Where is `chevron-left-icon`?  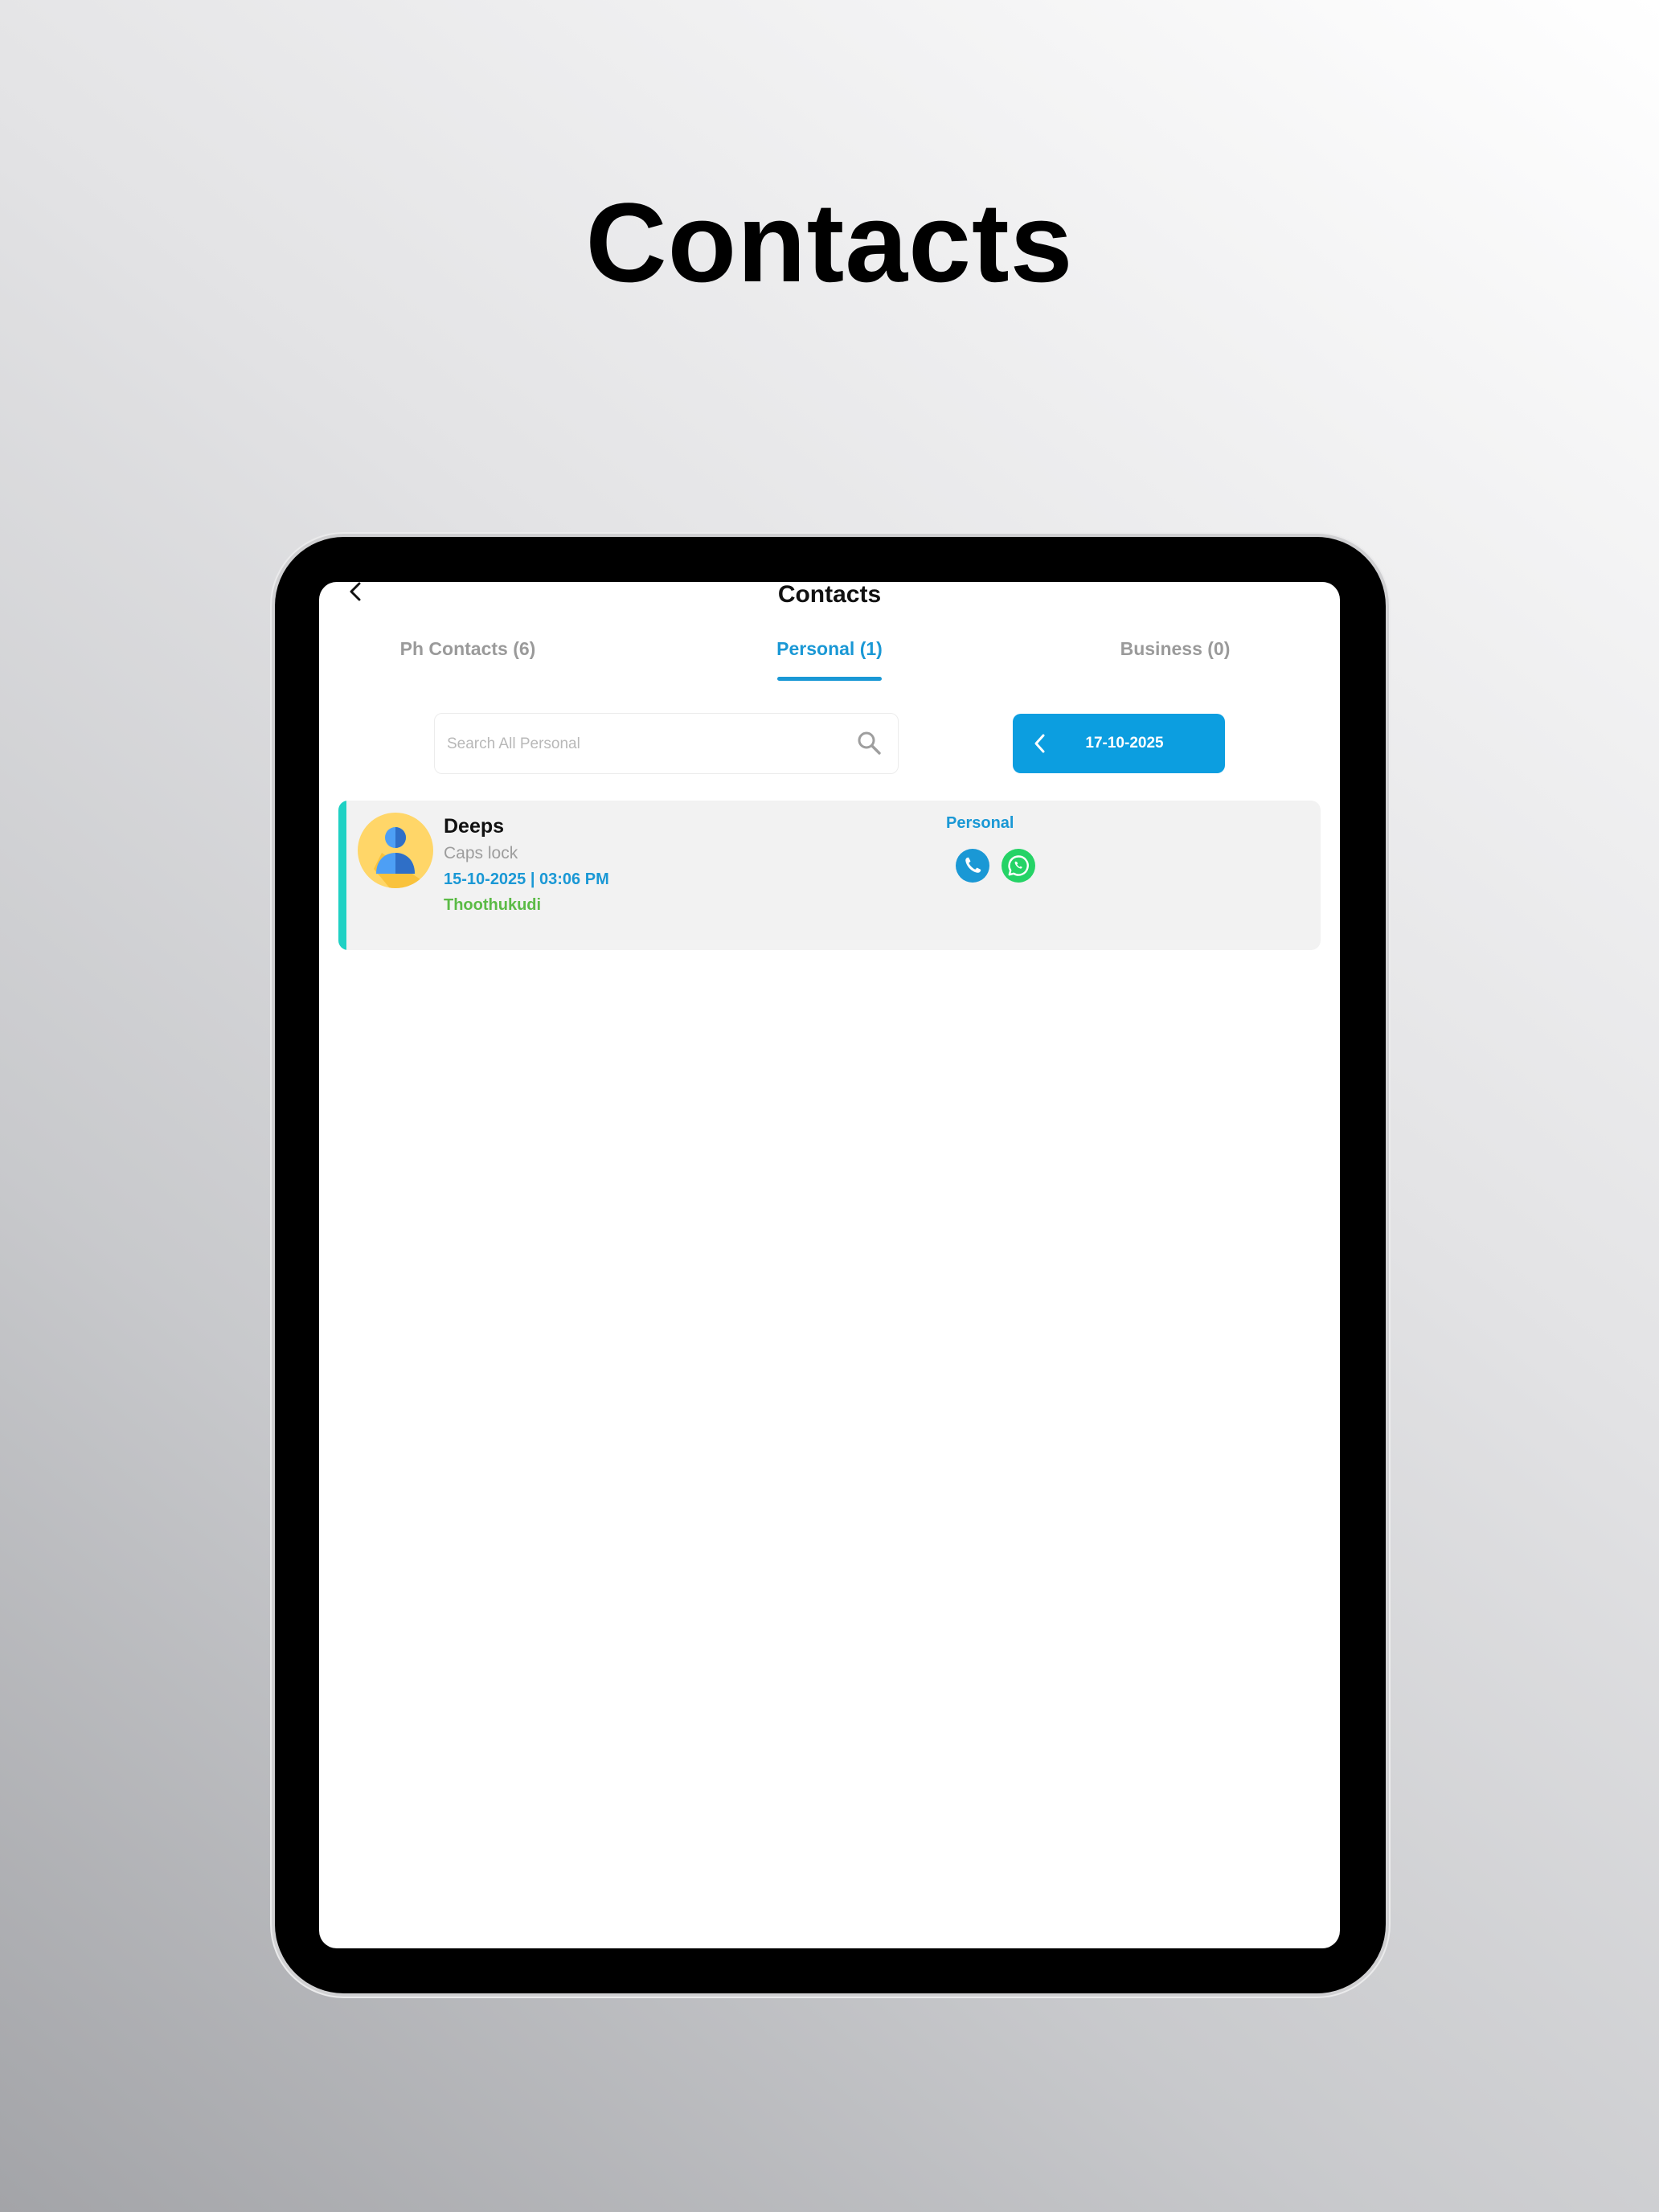 chevron-left-icon is located at coordinates (1040, 743).